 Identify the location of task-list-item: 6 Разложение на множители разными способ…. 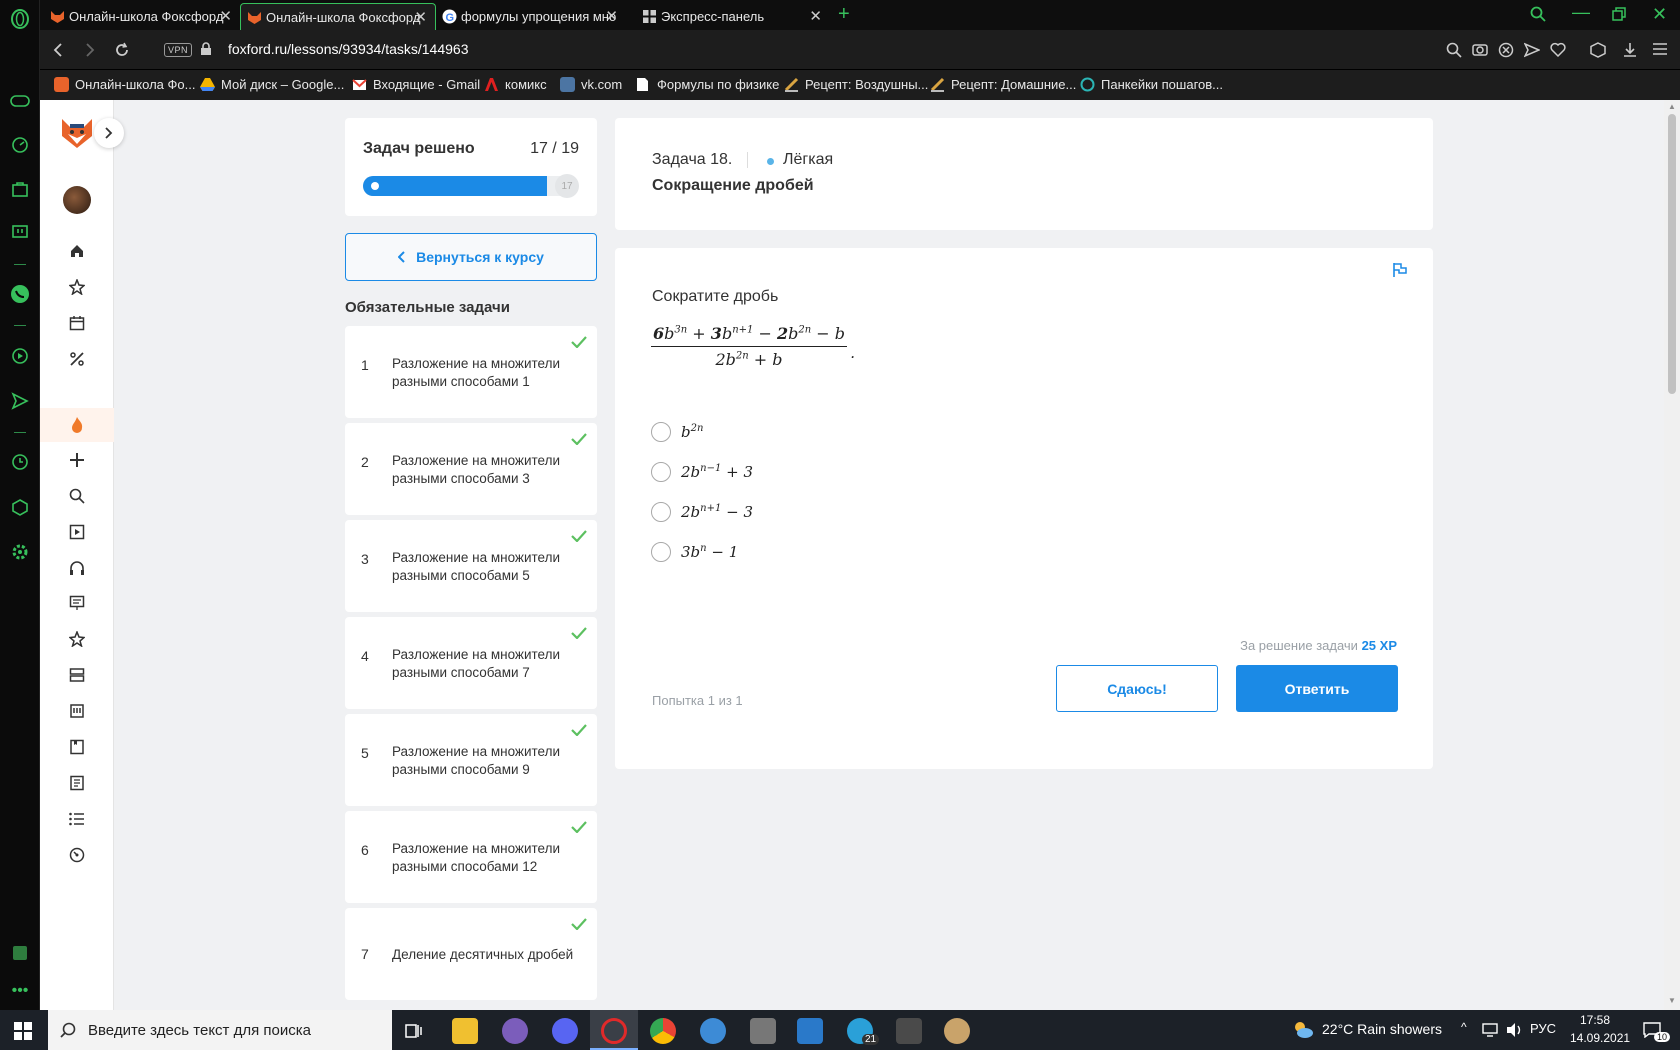
(471, 857).